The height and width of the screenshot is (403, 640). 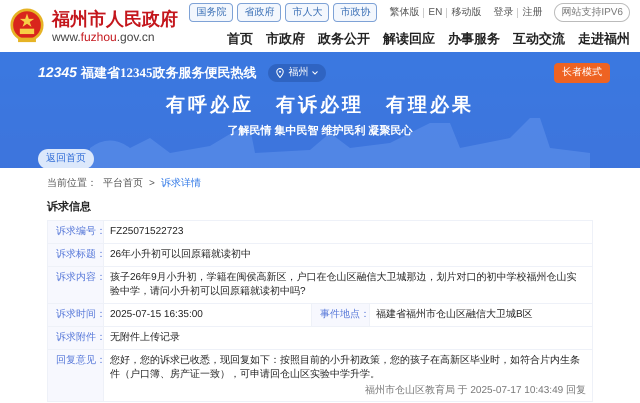 What do you see at coordinates (147, 231) in the screenshot?
I see `field-value: FZ25071522723` at bounding box center [147, 231].